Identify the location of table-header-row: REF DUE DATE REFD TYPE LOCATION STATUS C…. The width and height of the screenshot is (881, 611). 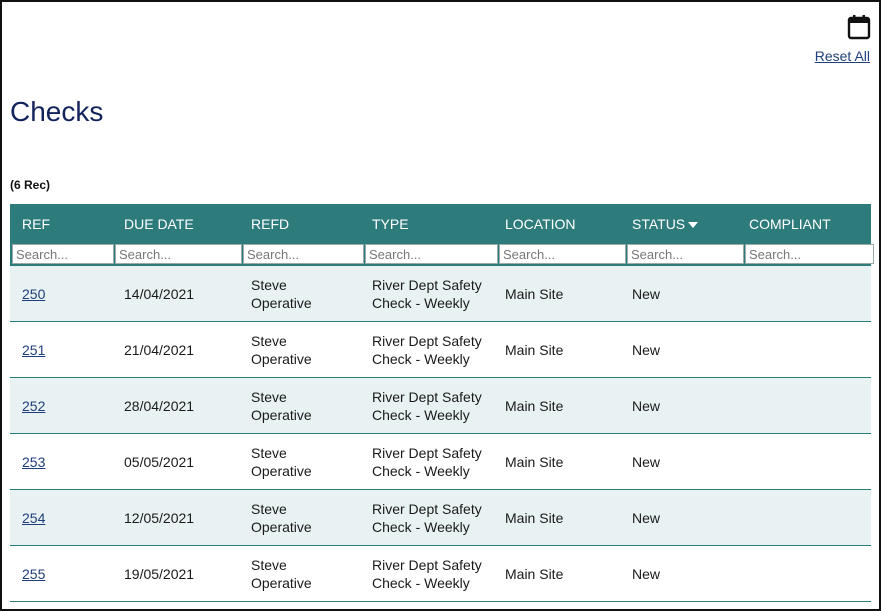
(440, 224).